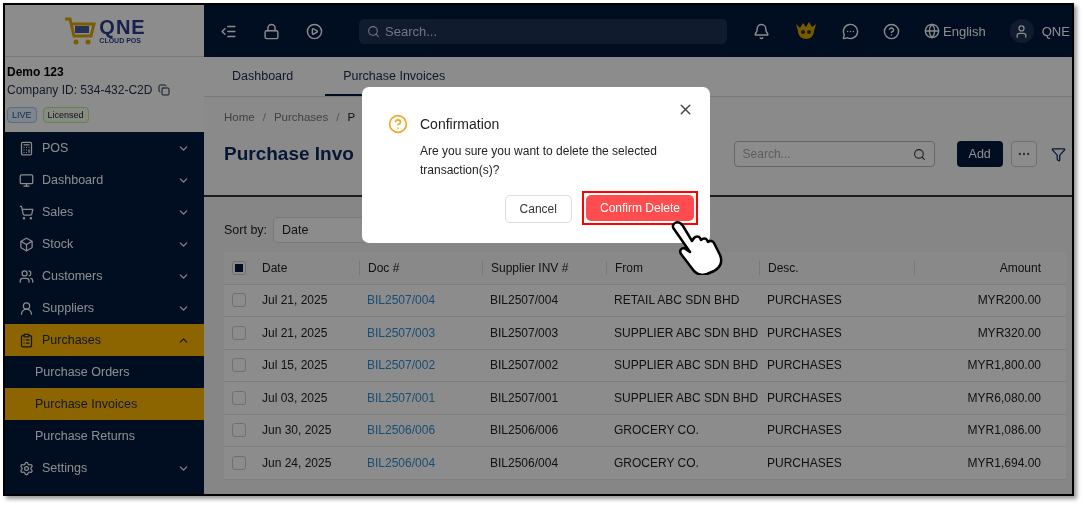 This screenshot has height=506, width=1084. Describe the element at coordinates (891, 31) in the screenshot. I see `help-icon` at that location.